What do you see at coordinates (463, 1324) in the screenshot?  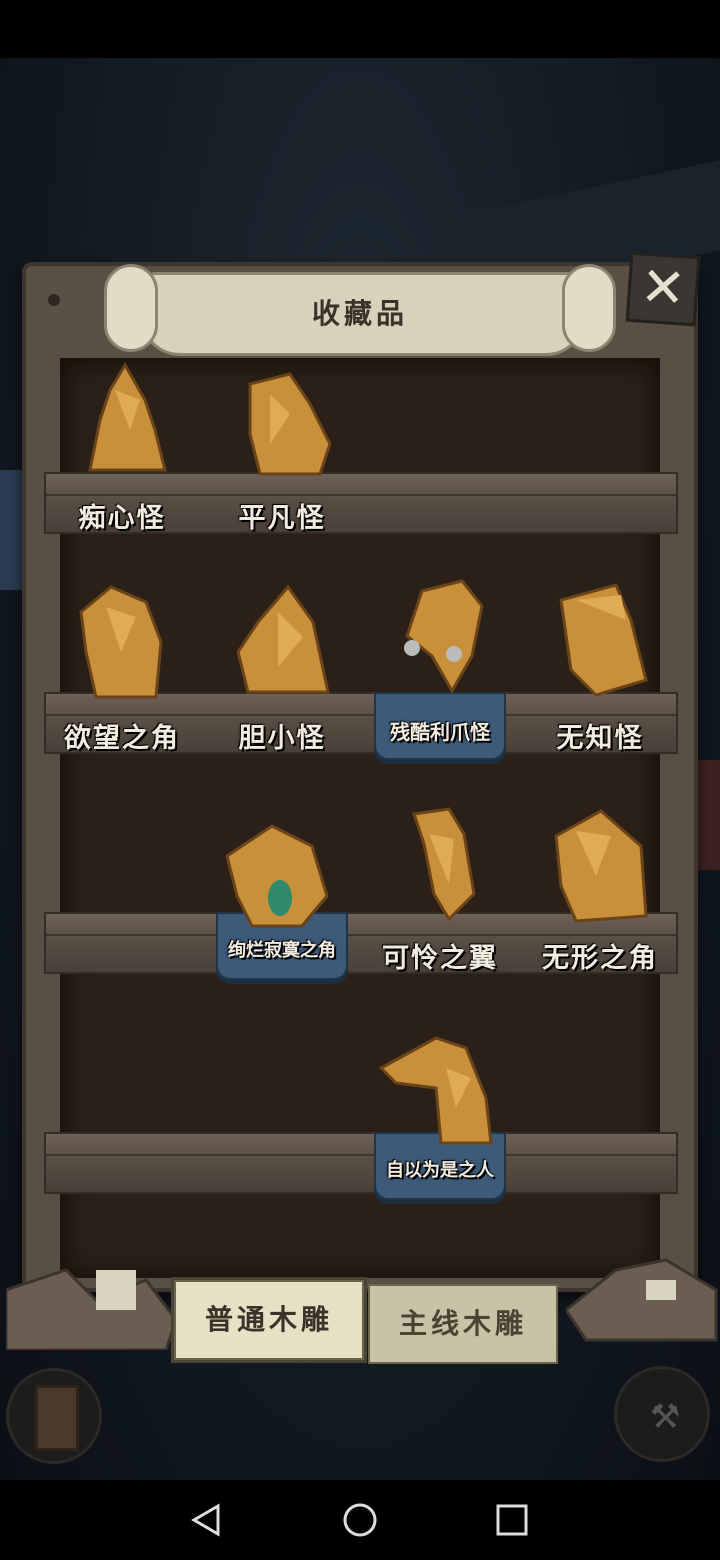 I see `tab-main-carving: 主线木雕` at bounding box center [463, 1324].